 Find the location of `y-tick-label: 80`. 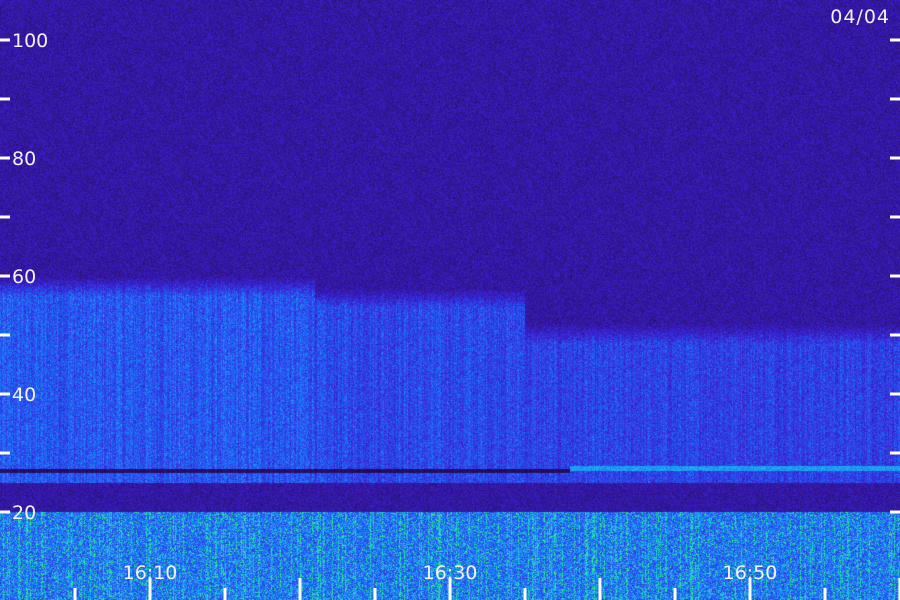

y-tick-label: 80 is located at coordinates (24, 159).